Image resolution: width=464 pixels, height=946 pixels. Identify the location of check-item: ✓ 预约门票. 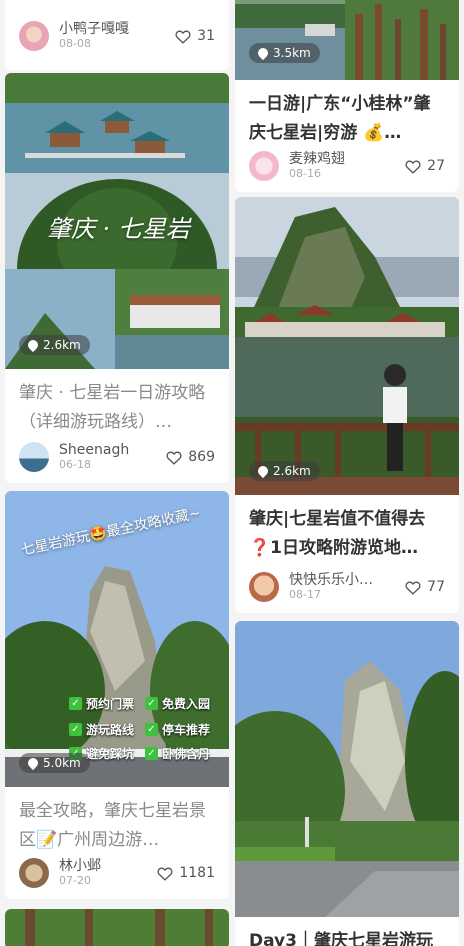
(101, 703).